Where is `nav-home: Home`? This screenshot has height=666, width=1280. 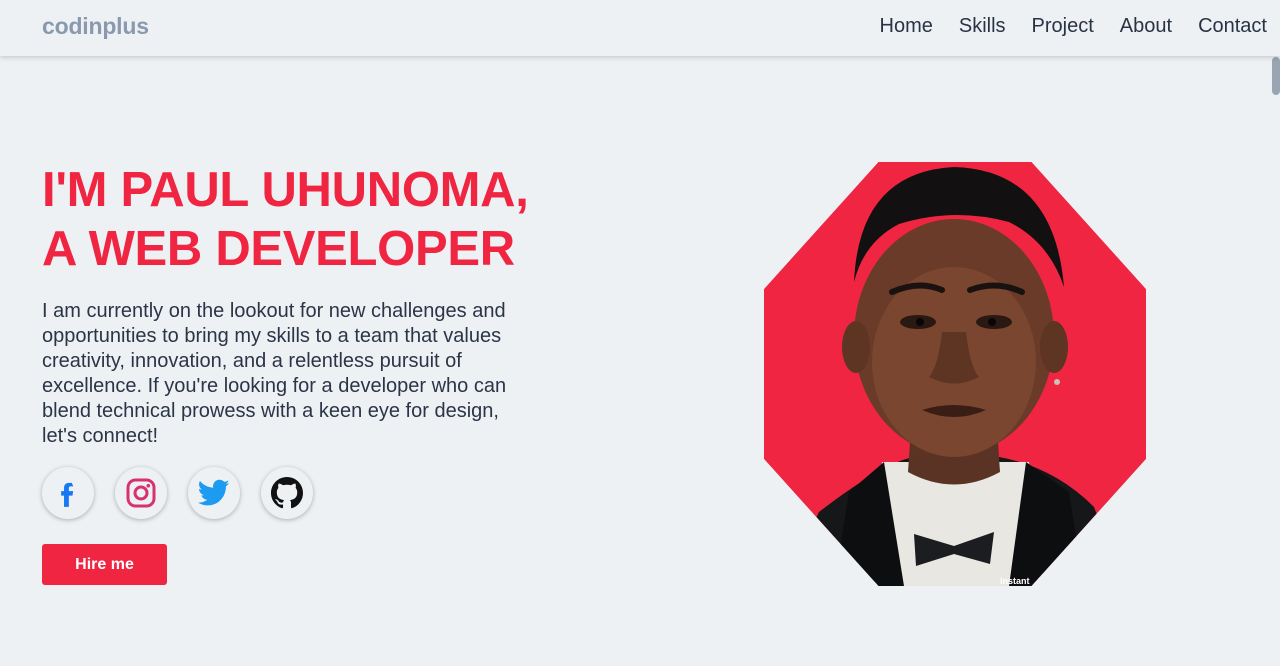 nav-home: Home is located at coordinates (906, 26).